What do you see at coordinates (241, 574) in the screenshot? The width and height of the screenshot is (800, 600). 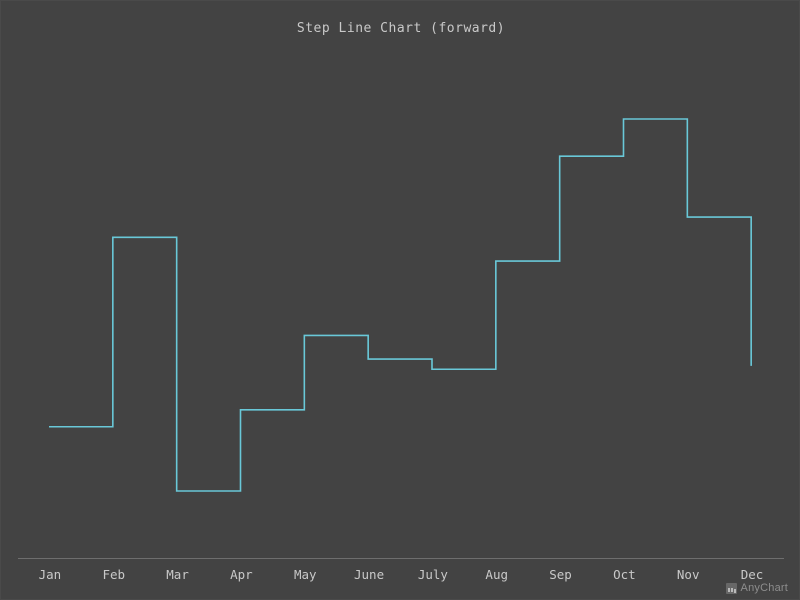 I see `x-tick-label-apr: Apr` at bounding box center [241, 574].